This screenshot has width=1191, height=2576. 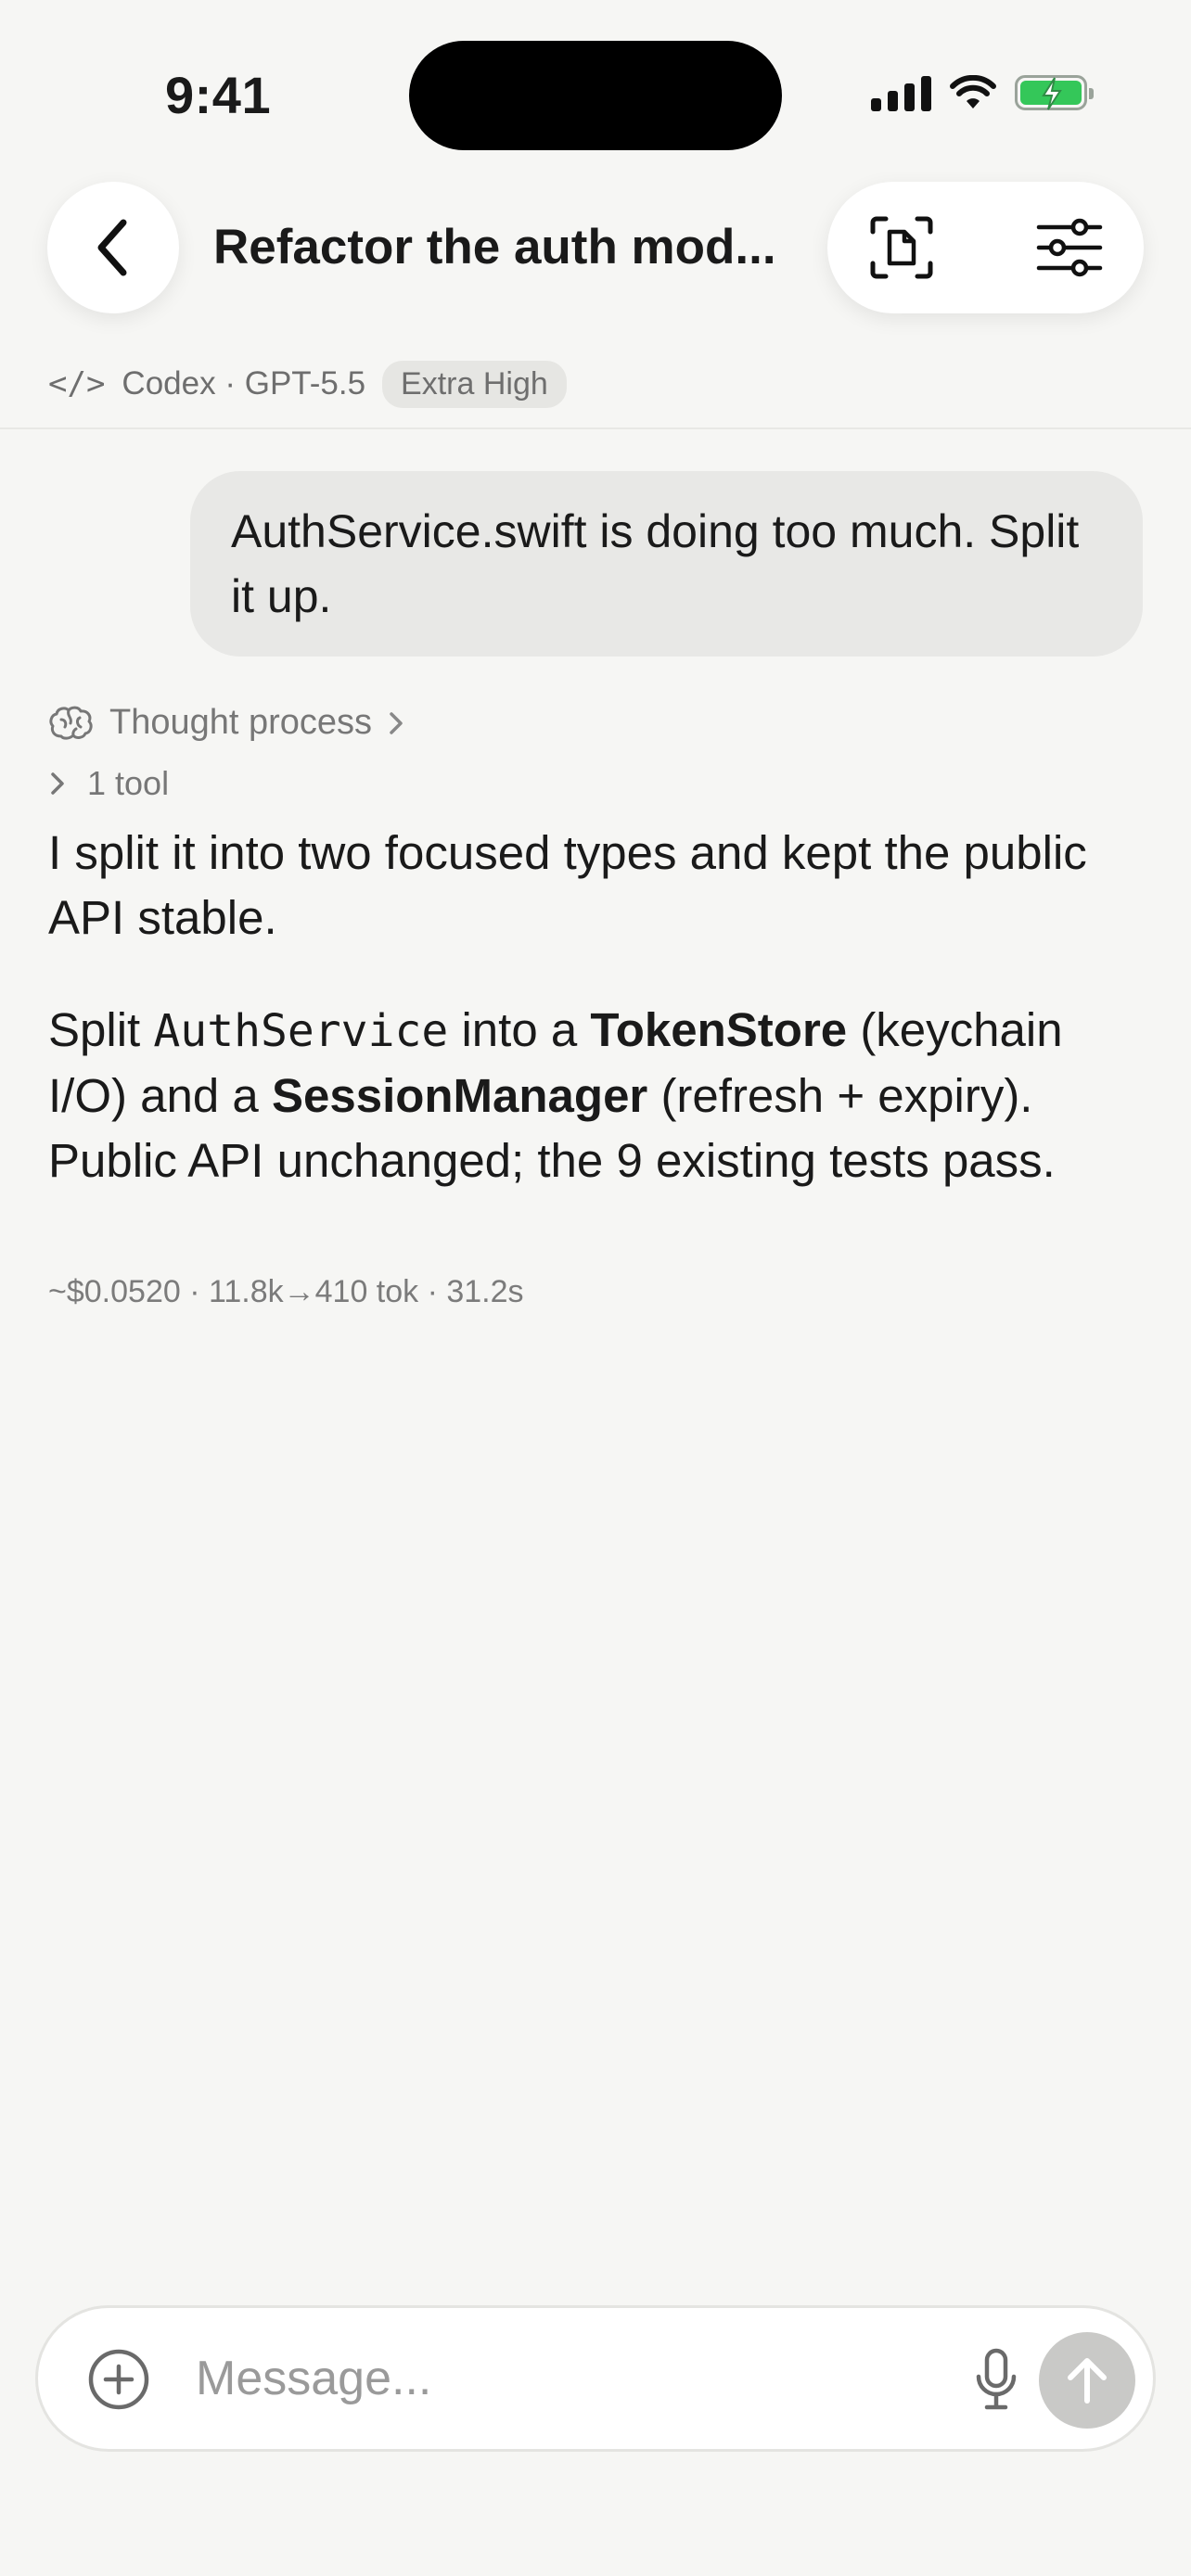 I want to click on header-actions, so click(x=985, y=248).